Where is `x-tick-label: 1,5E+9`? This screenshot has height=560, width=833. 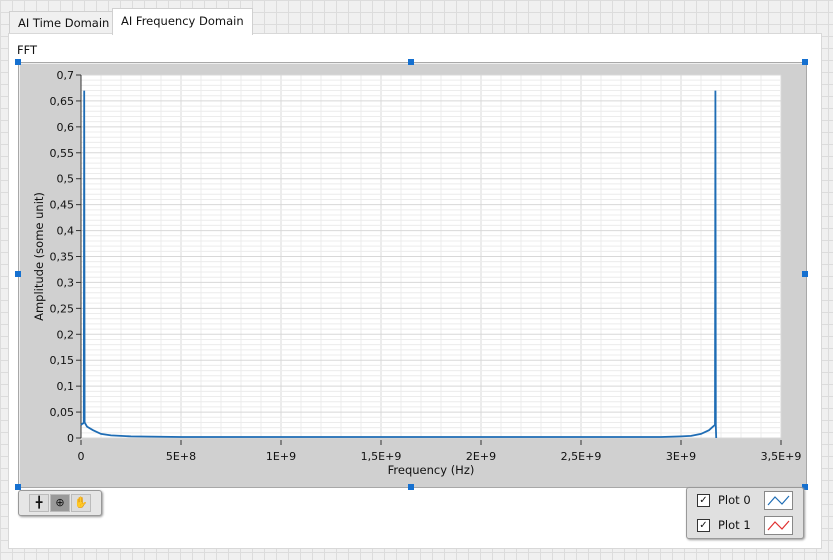
x-tick-label: 1,5E+9 is located at coordinates (381, 456).